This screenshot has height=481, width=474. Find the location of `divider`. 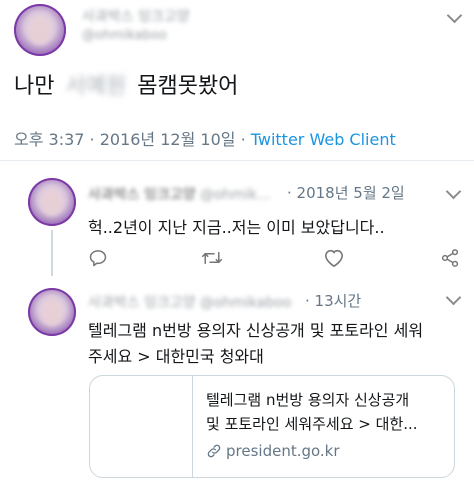

divider is located at coordinates (237, 160).